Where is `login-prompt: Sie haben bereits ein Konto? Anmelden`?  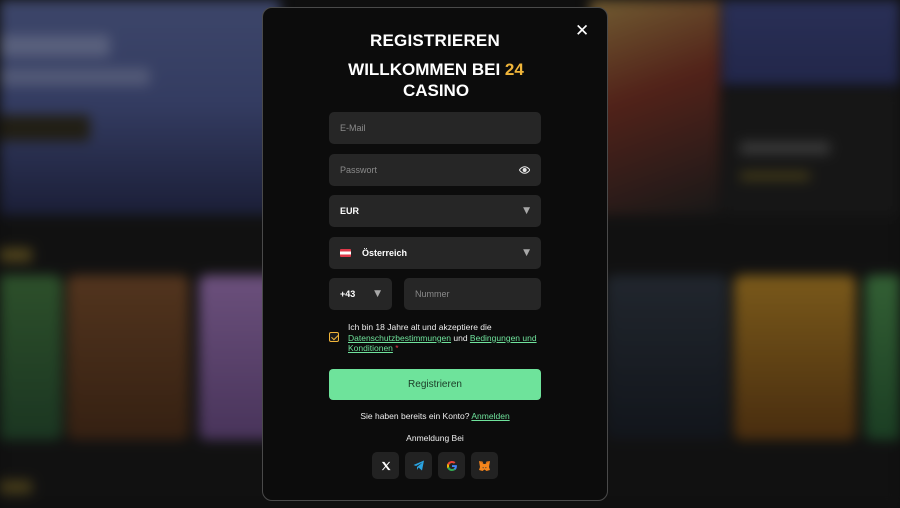 login-prompt: Sie haben bereits ein Konto? Anmelden is located at coordinates (435, 416).